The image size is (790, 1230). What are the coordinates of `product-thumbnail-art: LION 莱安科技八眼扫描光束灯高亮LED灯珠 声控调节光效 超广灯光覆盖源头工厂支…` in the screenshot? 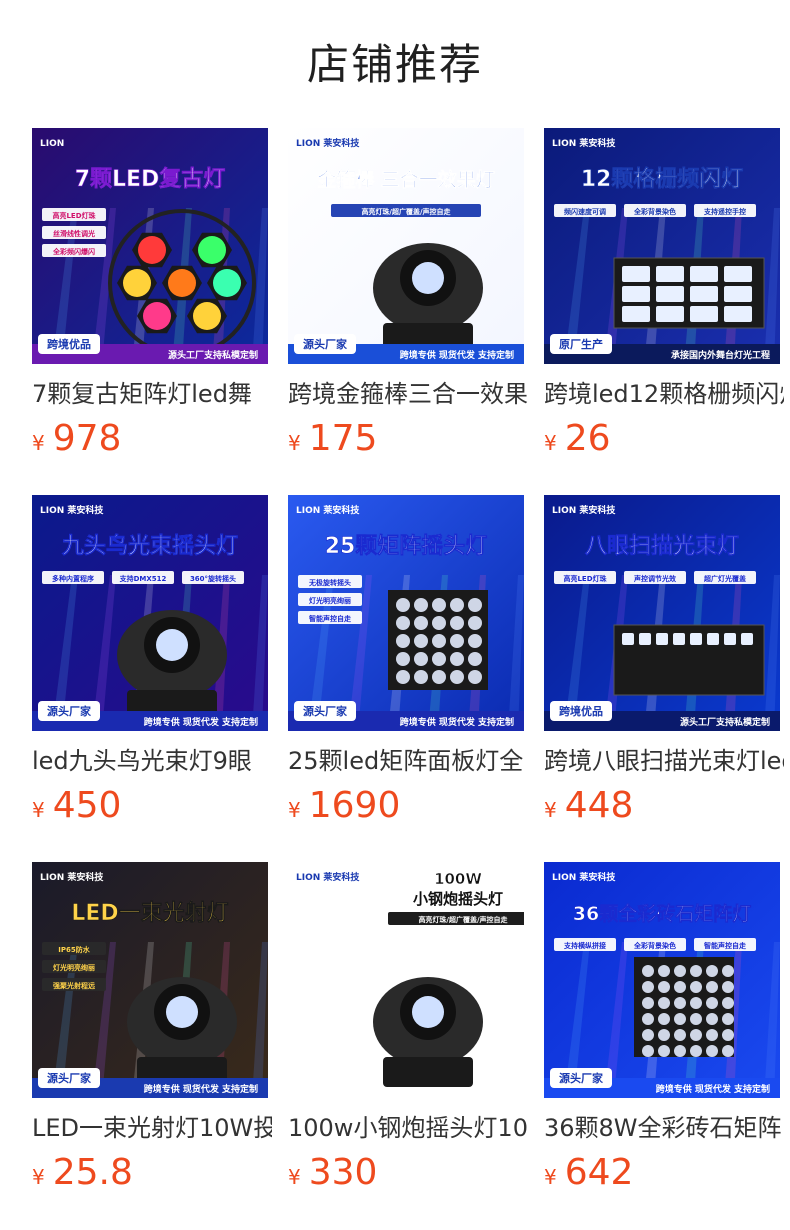 It's located at (662, 613).